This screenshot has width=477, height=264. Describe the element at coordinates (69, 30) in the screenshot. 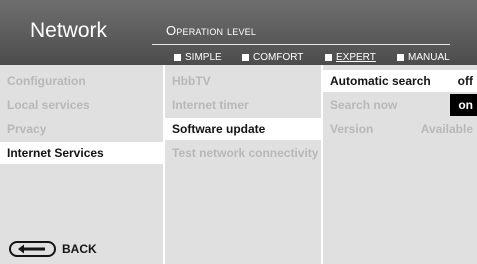

I see `menu-title: Network` at that location.